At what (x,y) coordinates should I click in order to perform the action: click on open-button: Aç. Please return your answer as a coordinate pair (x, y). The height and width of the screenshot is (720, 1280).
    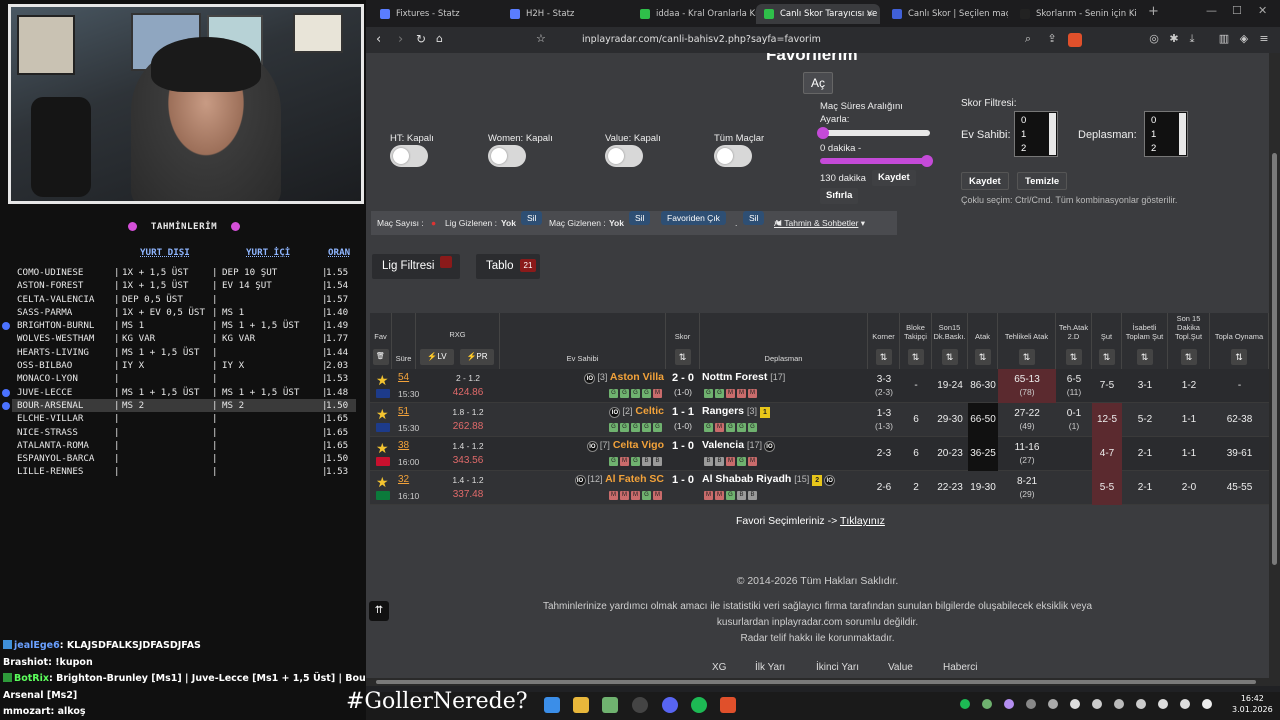
    Looking at the image, I should click on (818, 83).